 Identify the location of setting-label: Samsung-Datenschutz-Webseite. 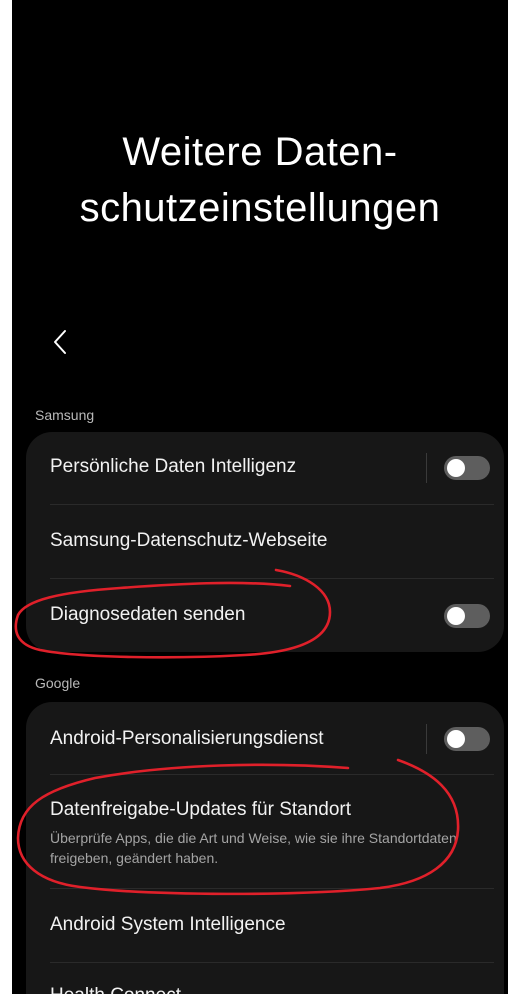
(189, 540).